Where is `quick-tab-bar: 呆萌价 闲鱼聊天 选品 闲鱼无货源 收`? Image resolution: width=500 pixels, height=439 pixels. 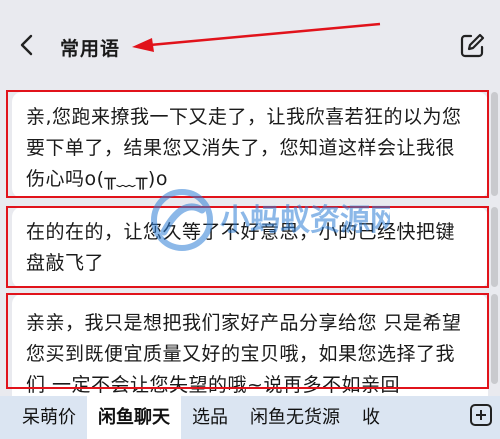
quick-tab-bar: 呆萌价 闲鱼聊天 选品 闲鱼无货源 收 is located at coordinates (250, 417).